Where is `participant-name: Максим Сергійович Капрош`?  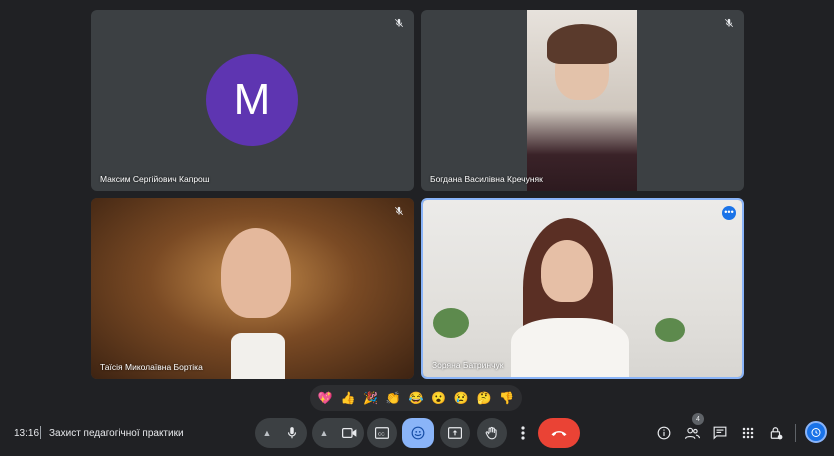 participant-name: Максим Сергійович Капрош is located at coordinates (155, 179).